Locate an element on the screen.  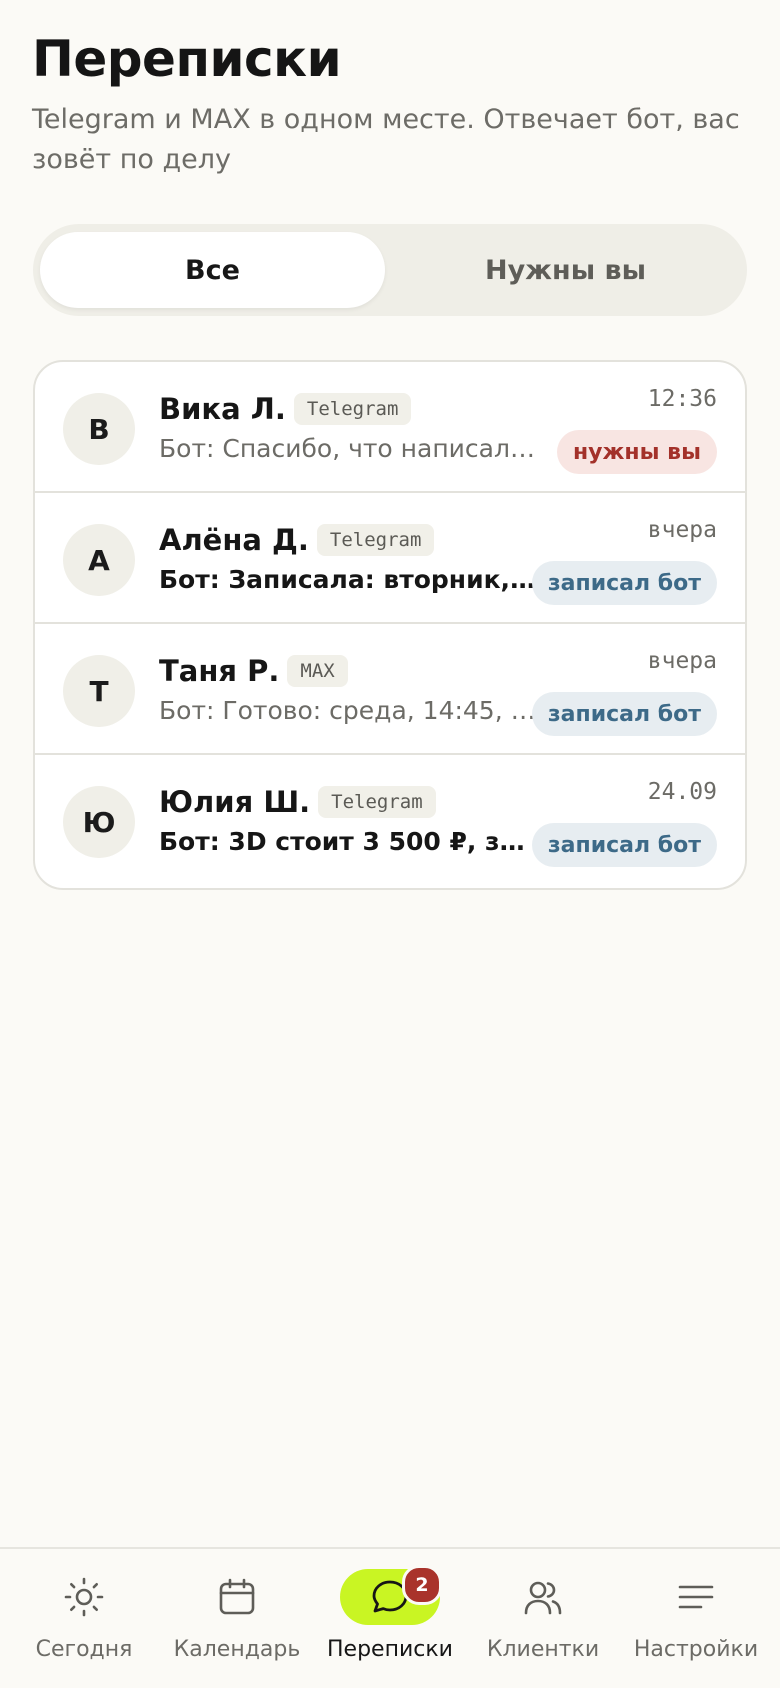
tab-settings: Настройки is located at coordinates (696, 1618).